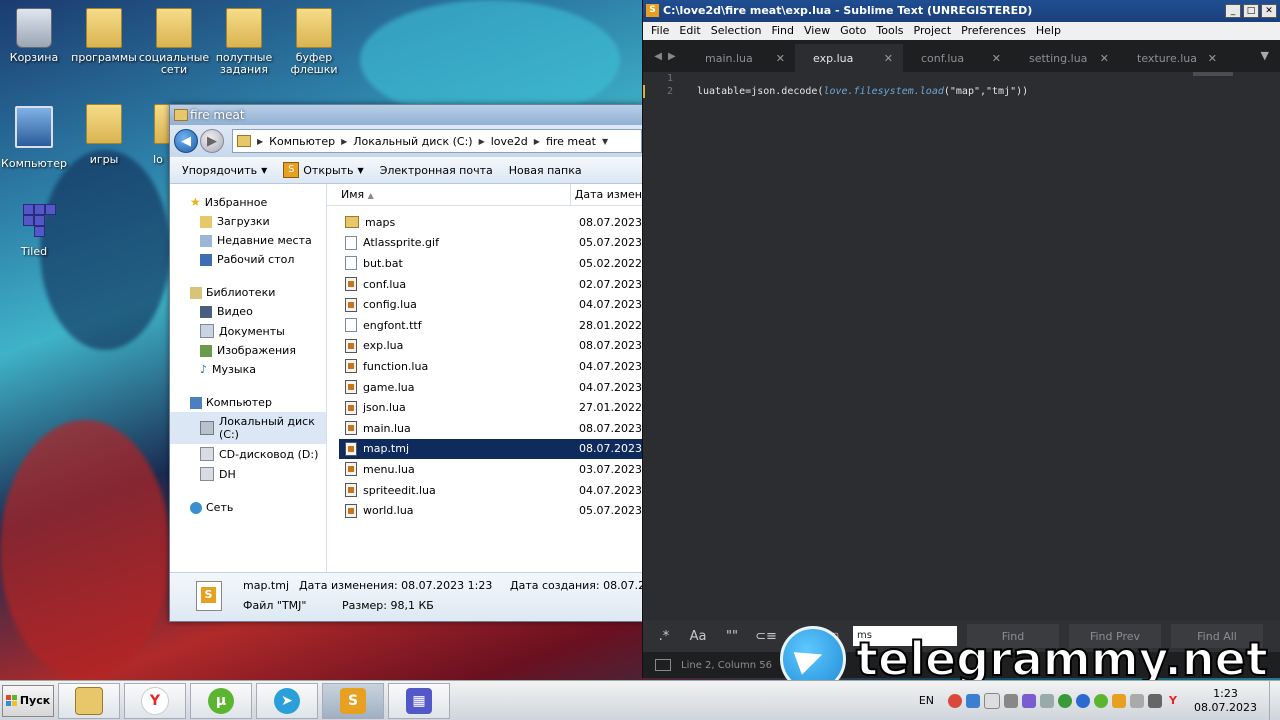  Describe the element at coordinates (248, 428) in the screenshot. I see `nav-item-local-disk: Локальный диск (C:)` at that location.